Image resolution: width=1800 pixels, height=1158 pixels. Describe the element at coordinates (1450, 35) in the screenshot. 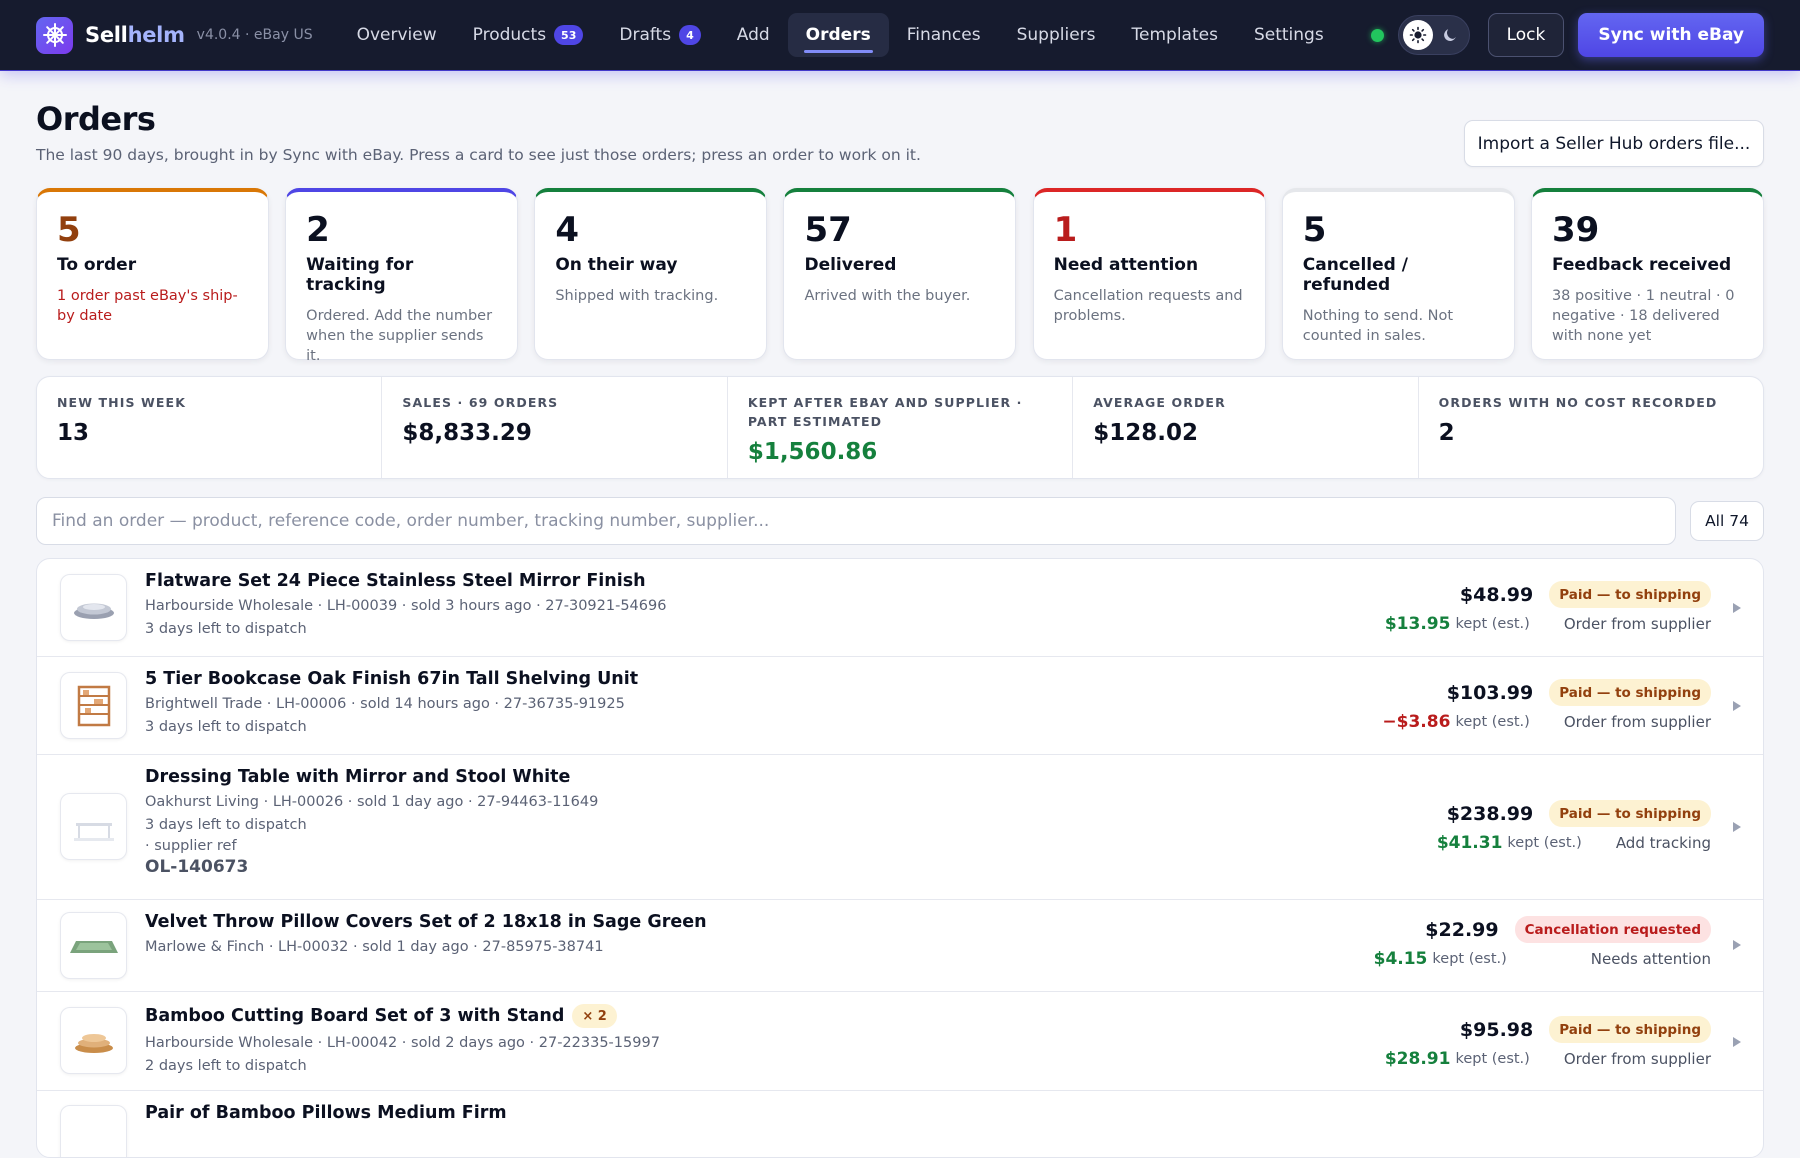

I see `moon-icon` at that location.